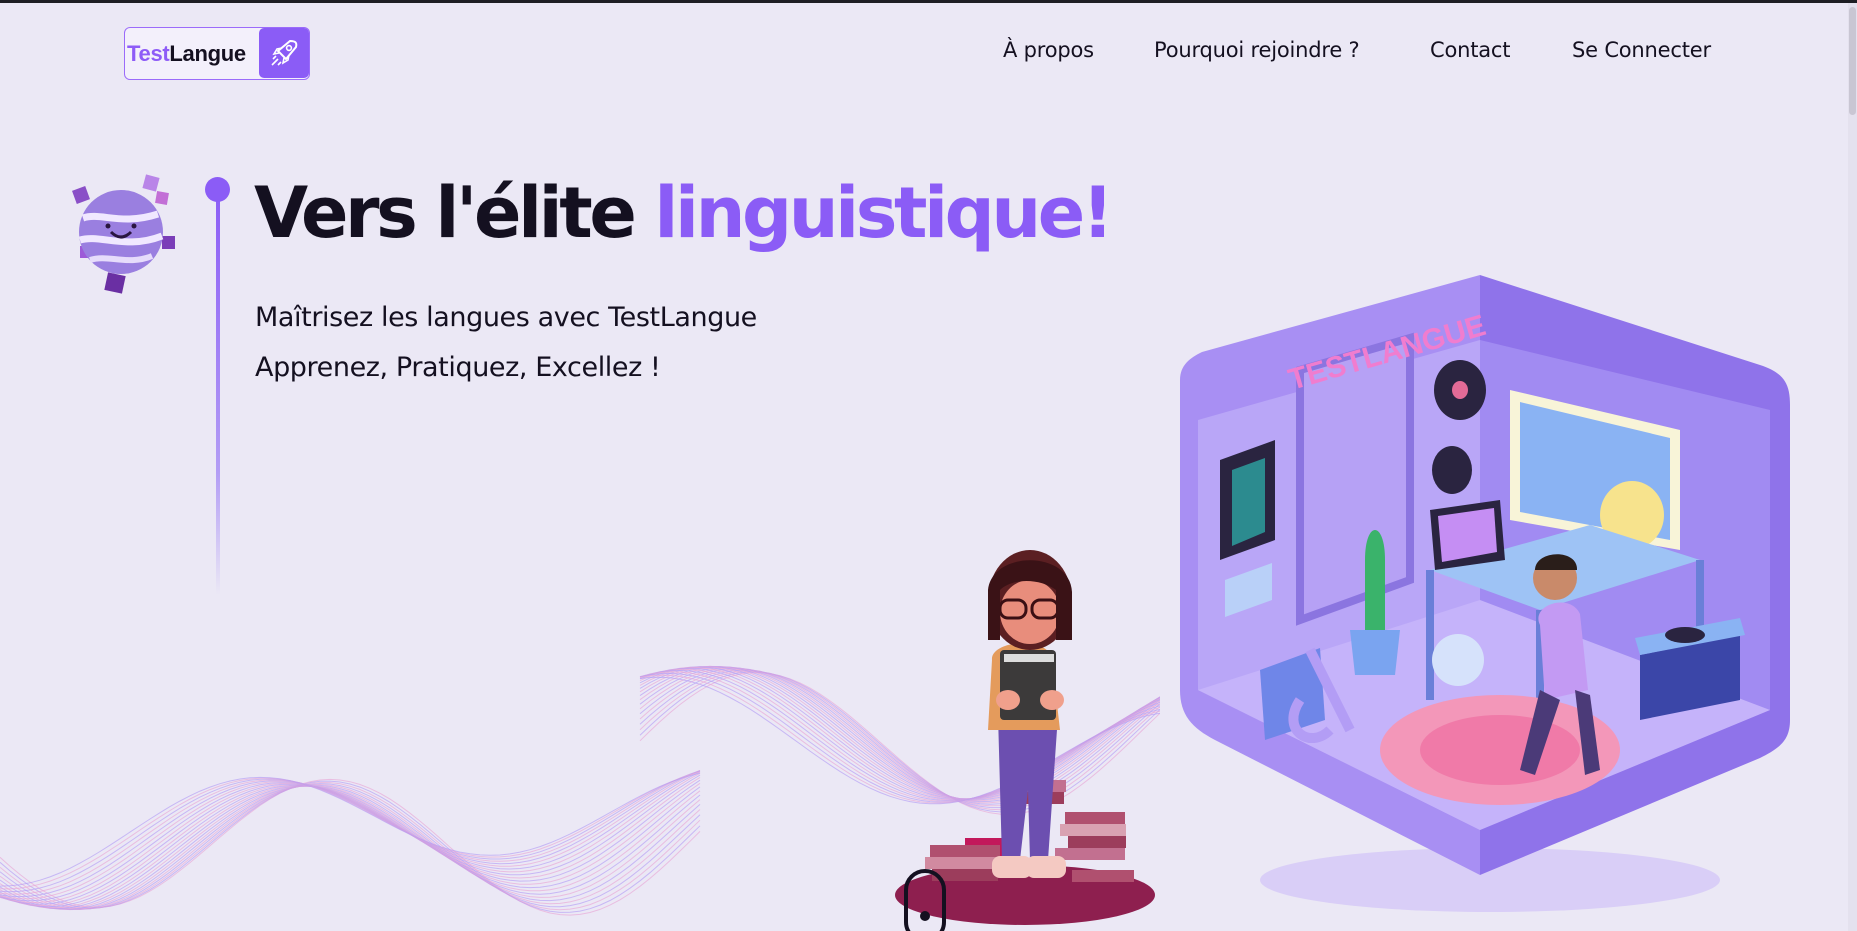 The height and width of the screenshot is (931, 1857). Describe the element at coordinates (1641, 50) in the screenshot. I see `nav-link-se-connecter: Se Connecter` at that location.